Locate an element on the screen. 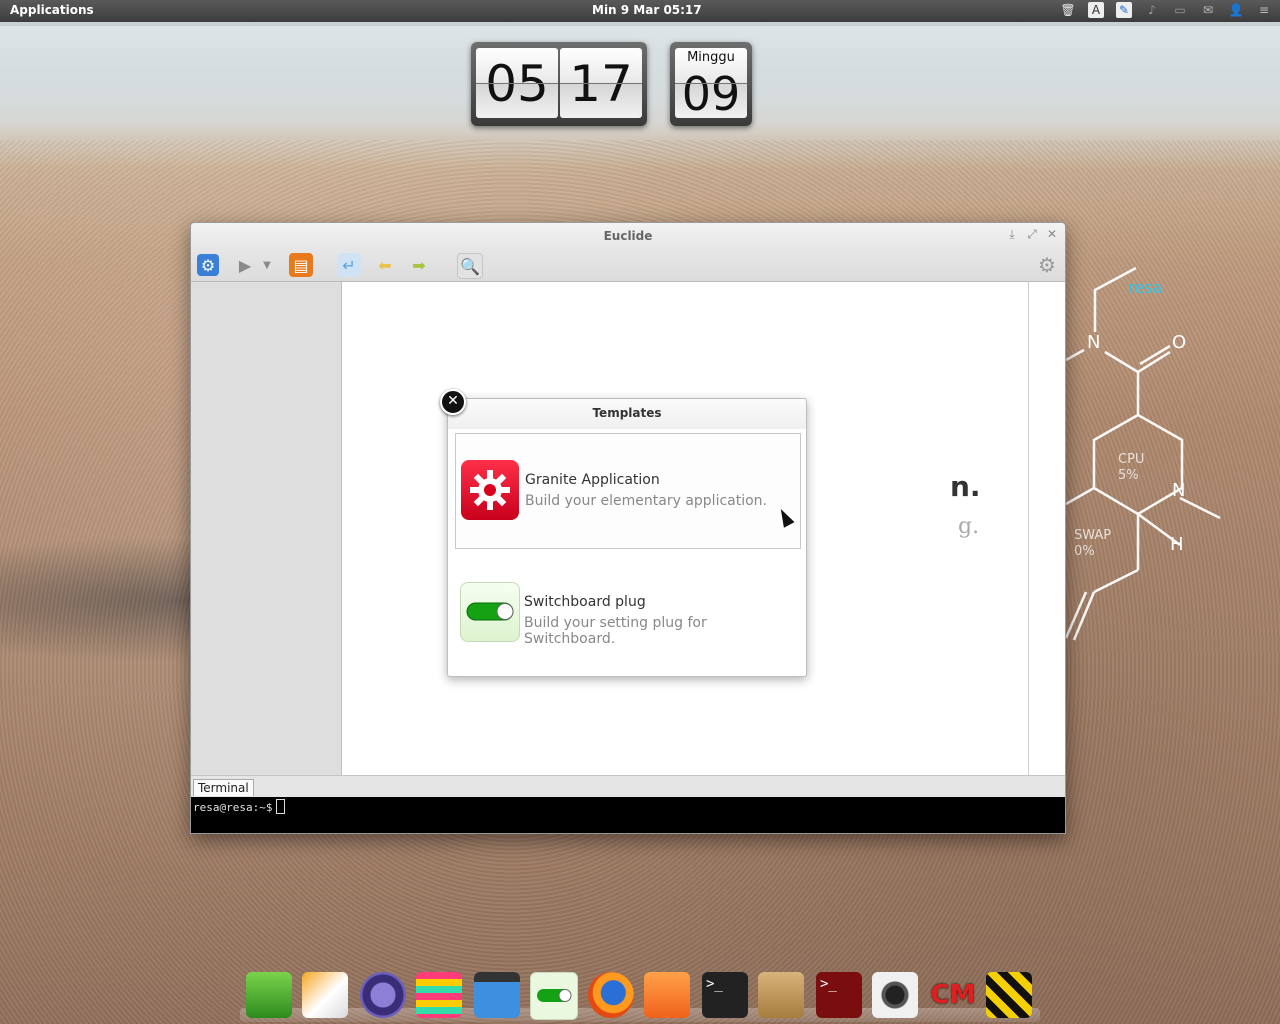 Image resolution: width=1280 pixels, height=1024 pixels. terminal-view: resa@resa:~$ is located at coordinates (628, 815).